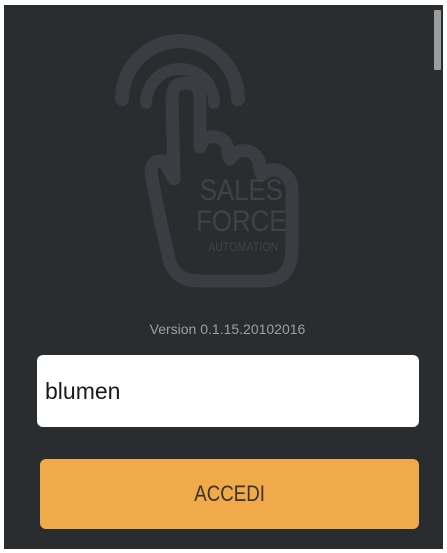 The height and width of the screenshot is (553, 447). What do you see at coordinates (241, 190) in the screenshot?
I see `logo-text-sales: SALES` at bounding box center [241, 190].